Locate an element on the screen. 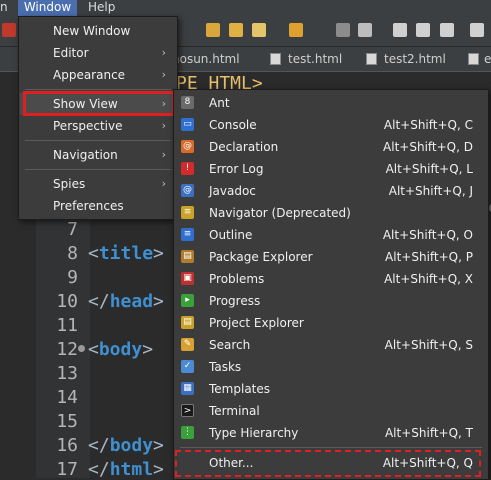 The image size is (491, 480). view-item-terminal: > Terminal is located at coordinates (331, 411).